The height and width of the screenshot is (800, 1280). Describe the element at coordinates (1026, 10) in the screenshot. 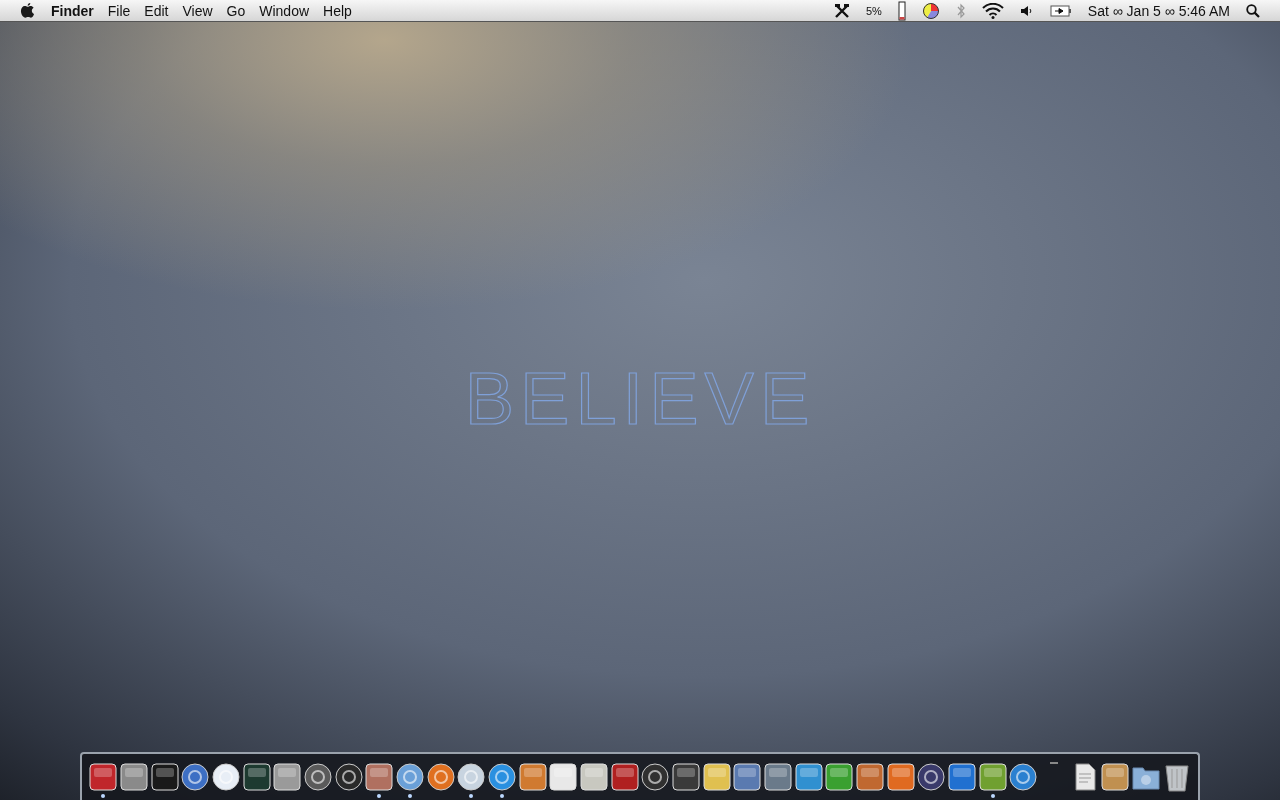

I see `volume-icon` at that location.